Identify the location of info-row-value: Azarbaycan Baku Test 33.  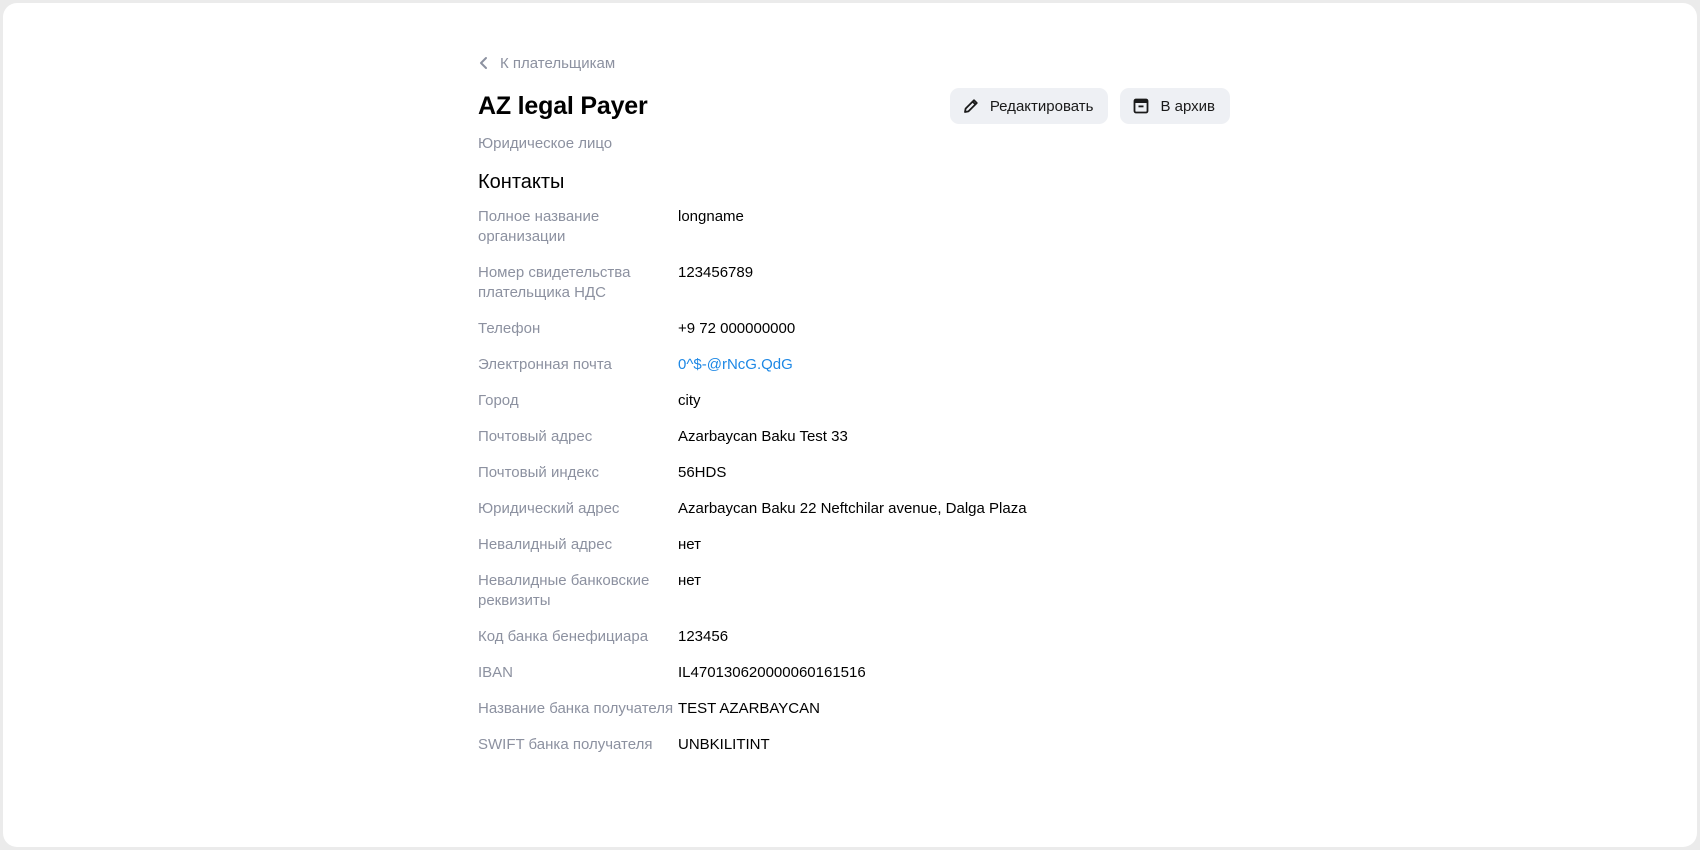
(763, 436).